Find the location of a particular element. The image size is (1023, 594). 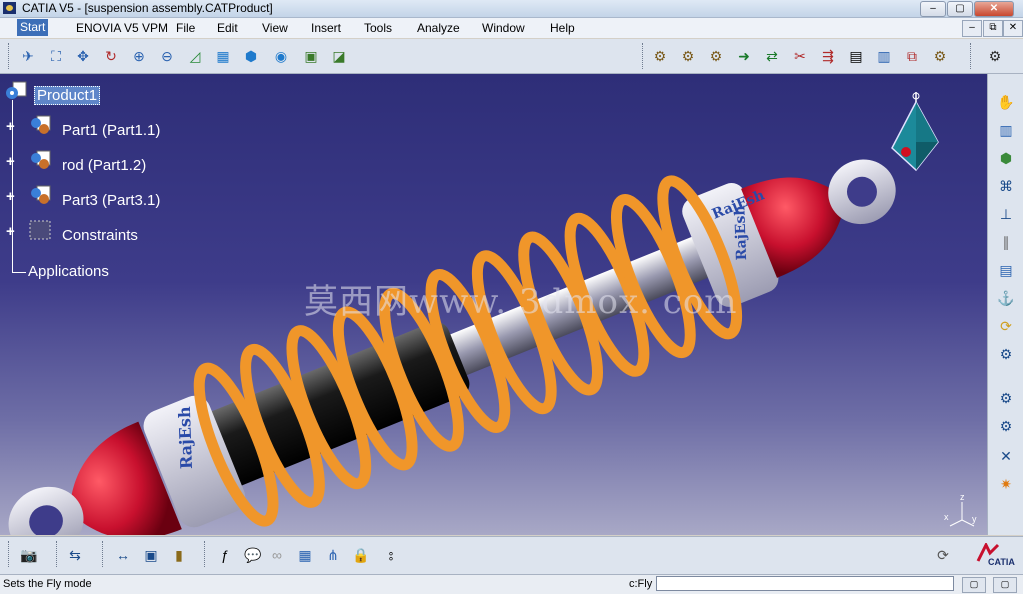

menu-tools: Tools is located at coordinates (378, 28).